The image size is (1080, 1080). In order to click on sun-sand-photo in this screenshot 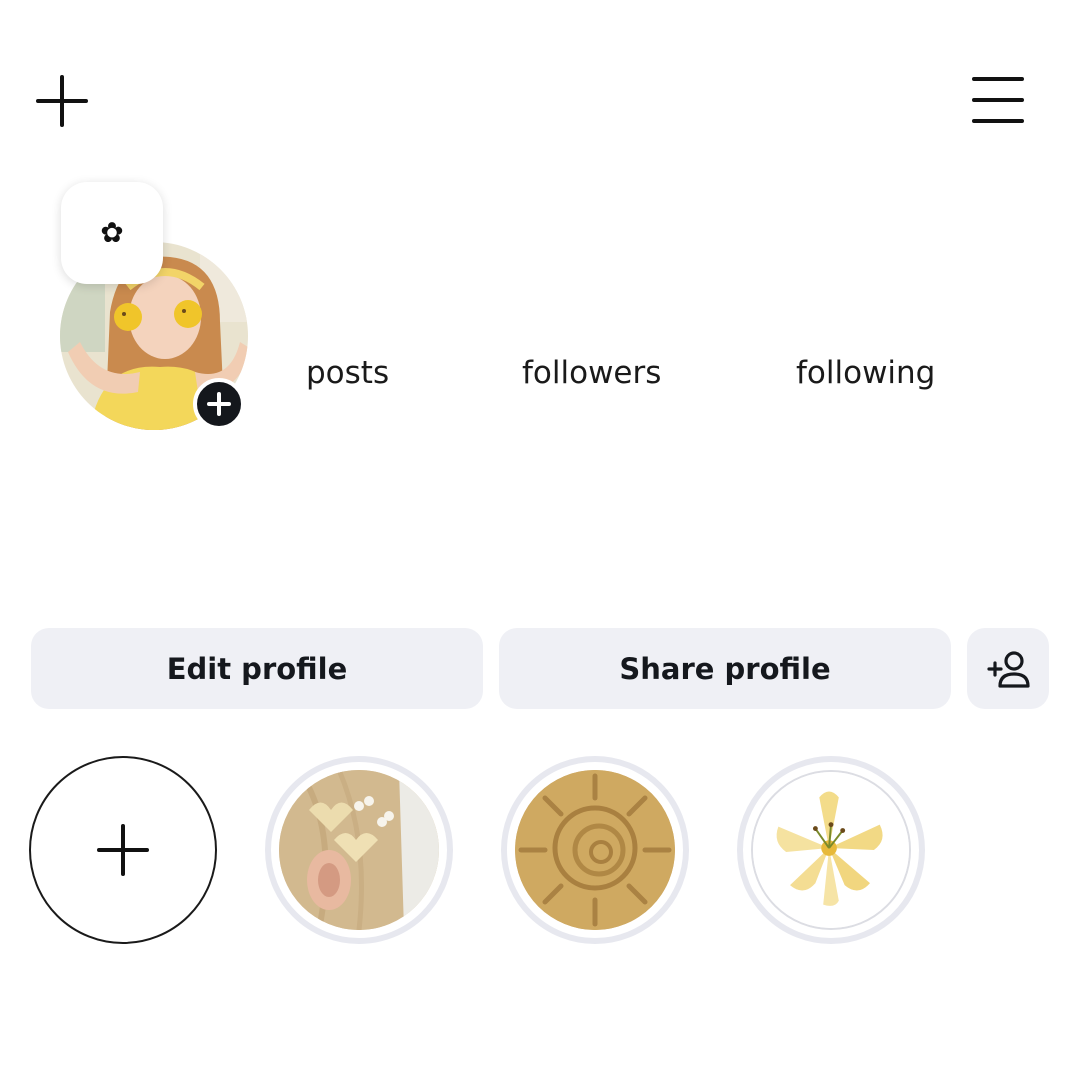, I will do `click(595, 850)`.